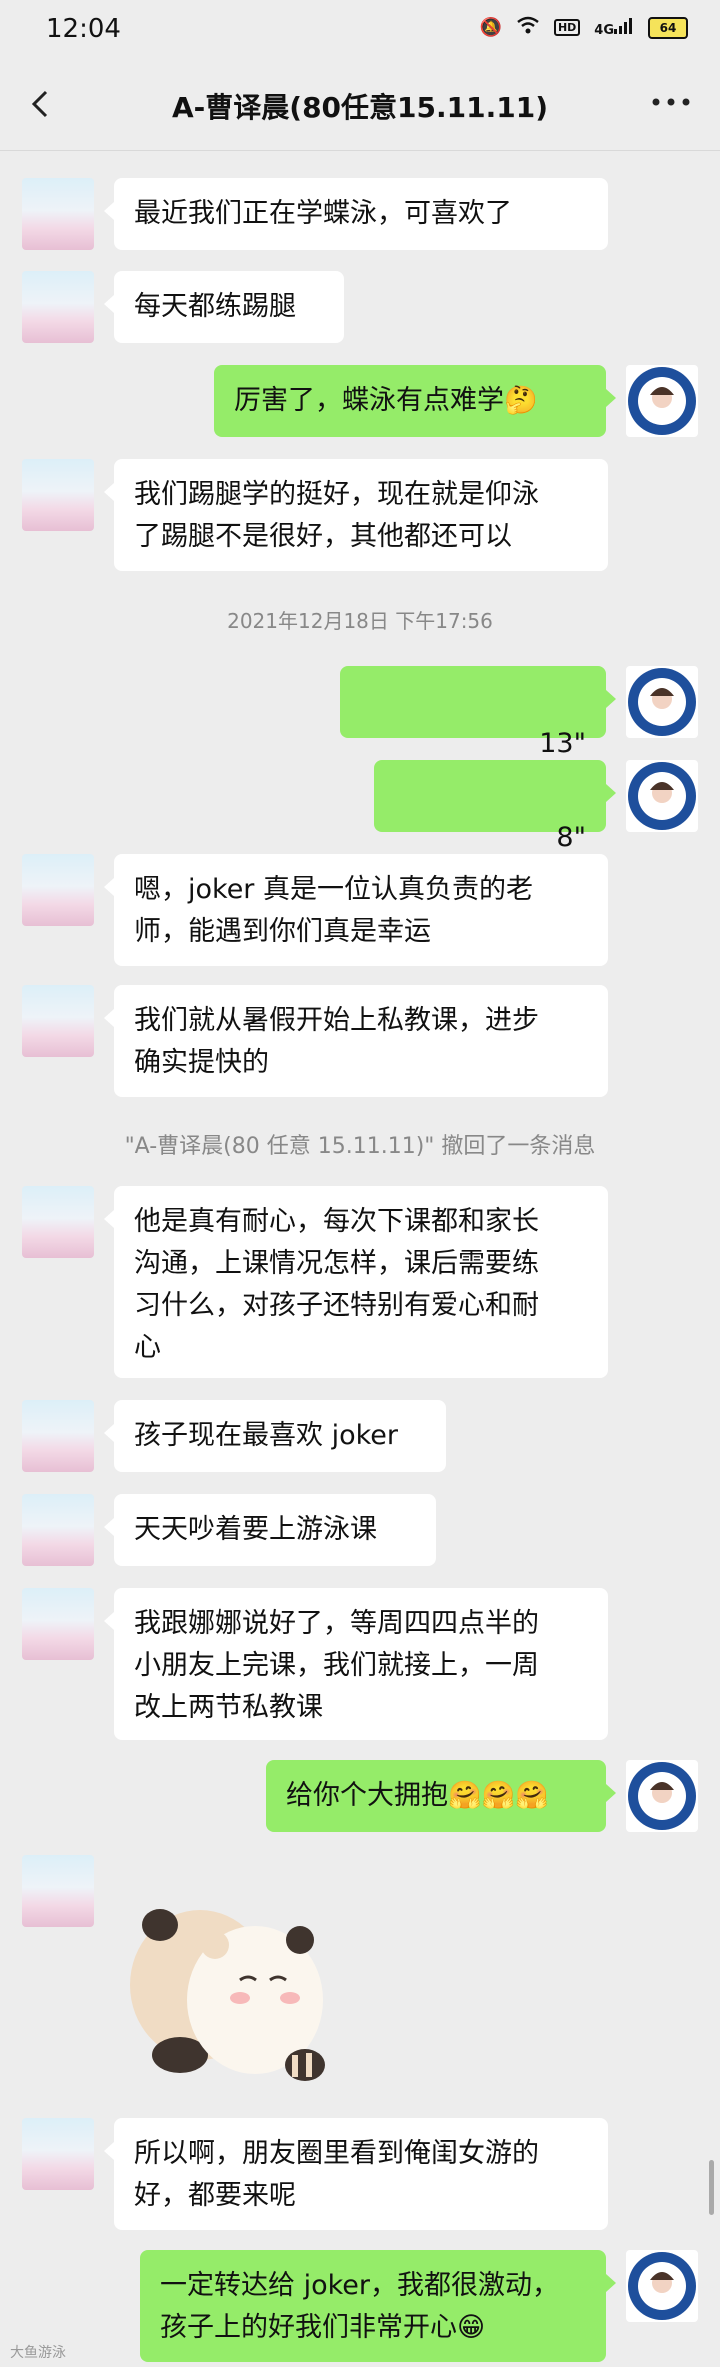 The width and height of the screenshot is (720, 2367). I want to click on status-icons: 🔕 HD 4G 64, so click(584, 27).